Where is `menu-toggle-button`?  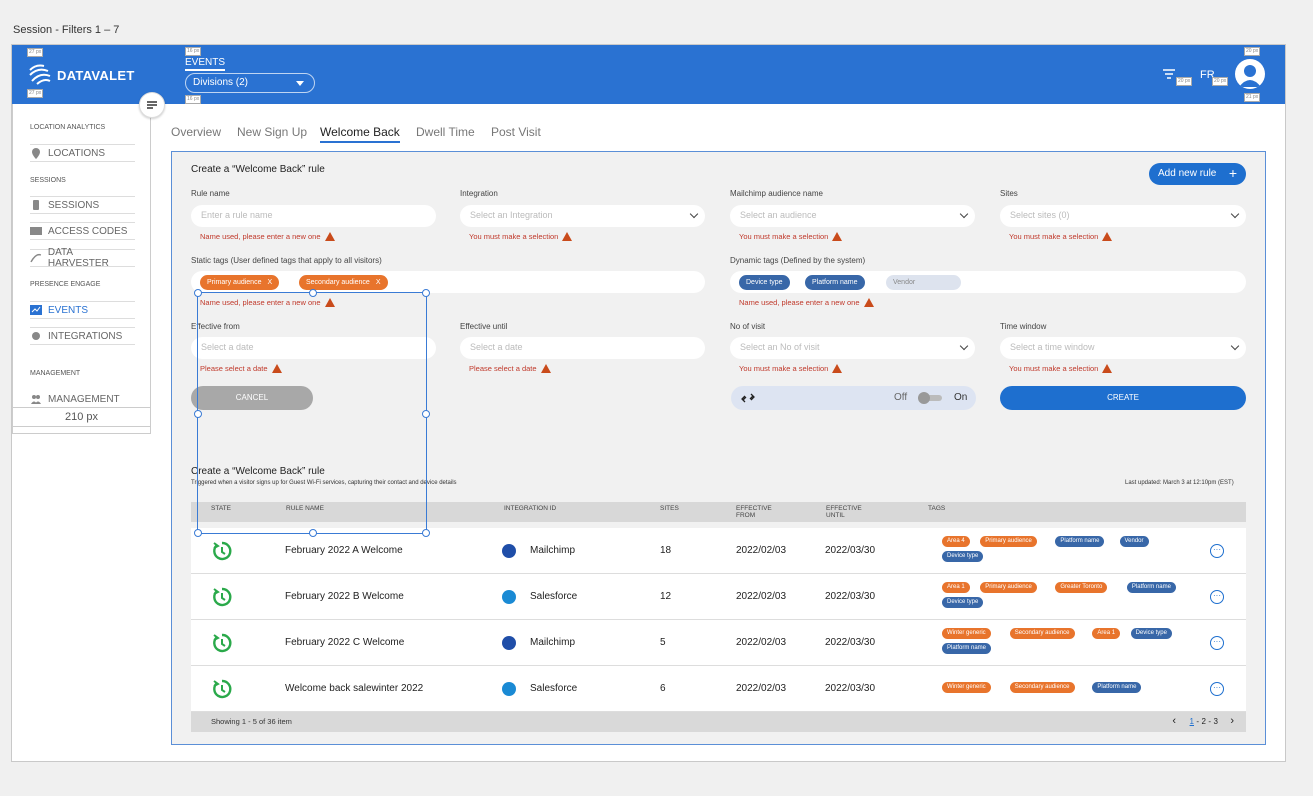 menu-toggle-button is located at coordinates (152, 105).